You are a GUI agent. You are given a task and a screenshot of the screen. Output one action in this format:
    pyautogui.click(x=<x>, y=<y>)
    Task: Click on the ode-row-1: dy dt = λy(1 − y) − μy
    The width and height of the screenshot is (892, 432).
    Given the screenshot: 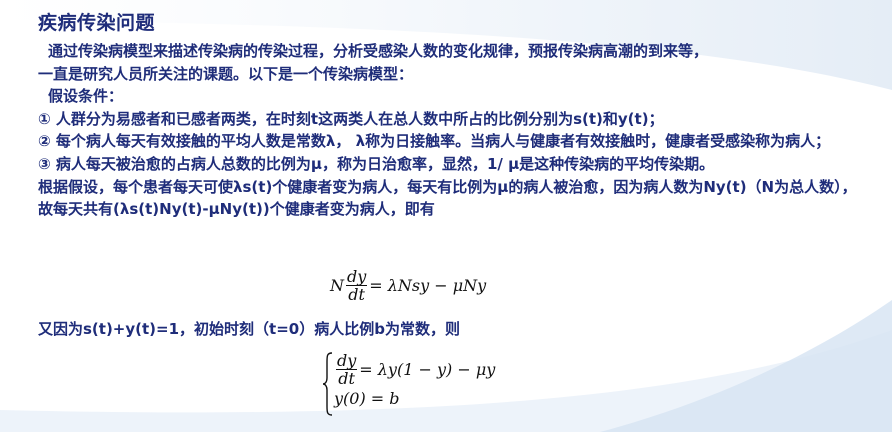 What is the action you would take?
    pyautogui.click(x=414, y=369)
    